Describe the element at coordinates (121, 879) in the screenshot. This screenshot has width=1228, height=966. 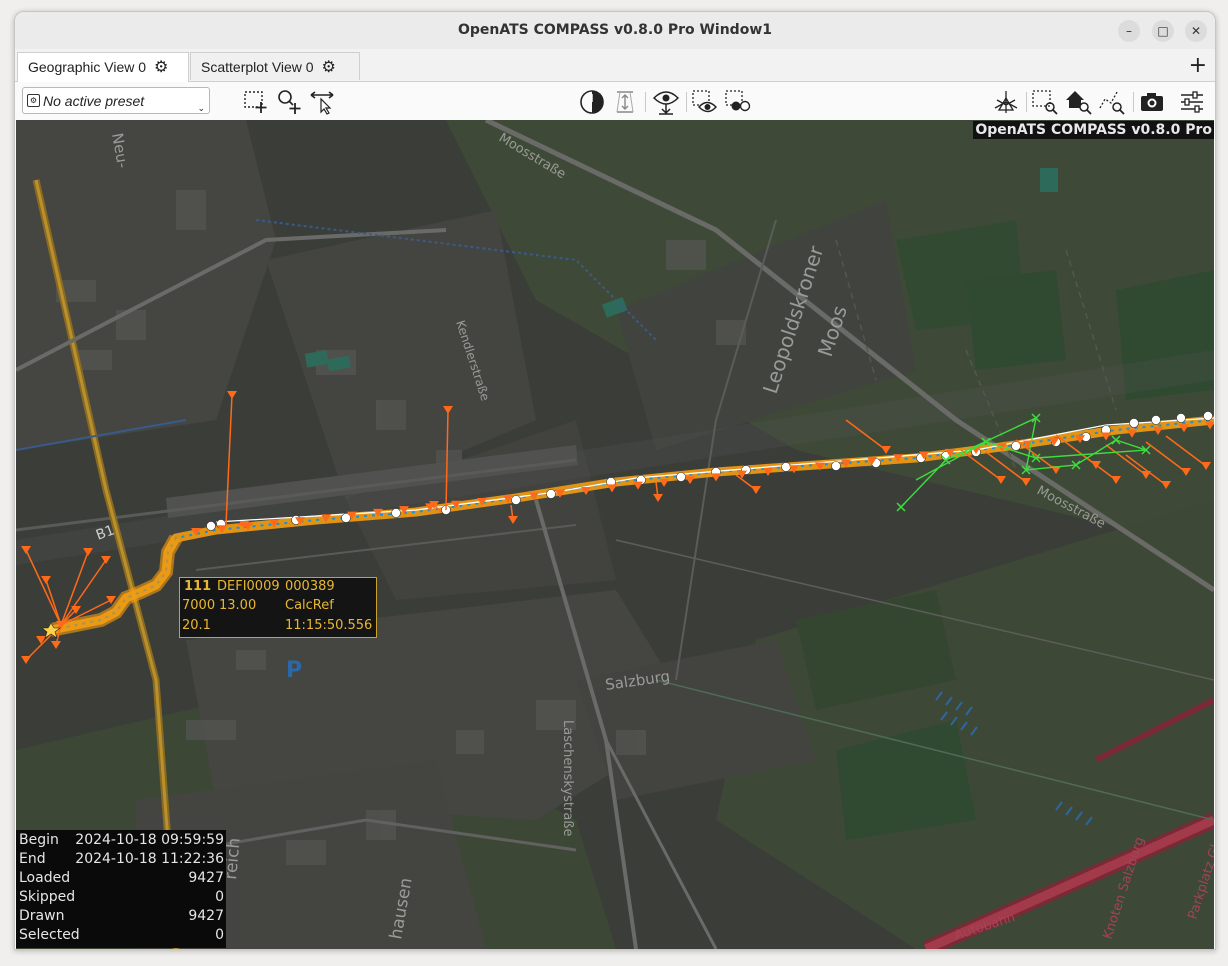
I see `stat-row: Loaded 9427` at that location.